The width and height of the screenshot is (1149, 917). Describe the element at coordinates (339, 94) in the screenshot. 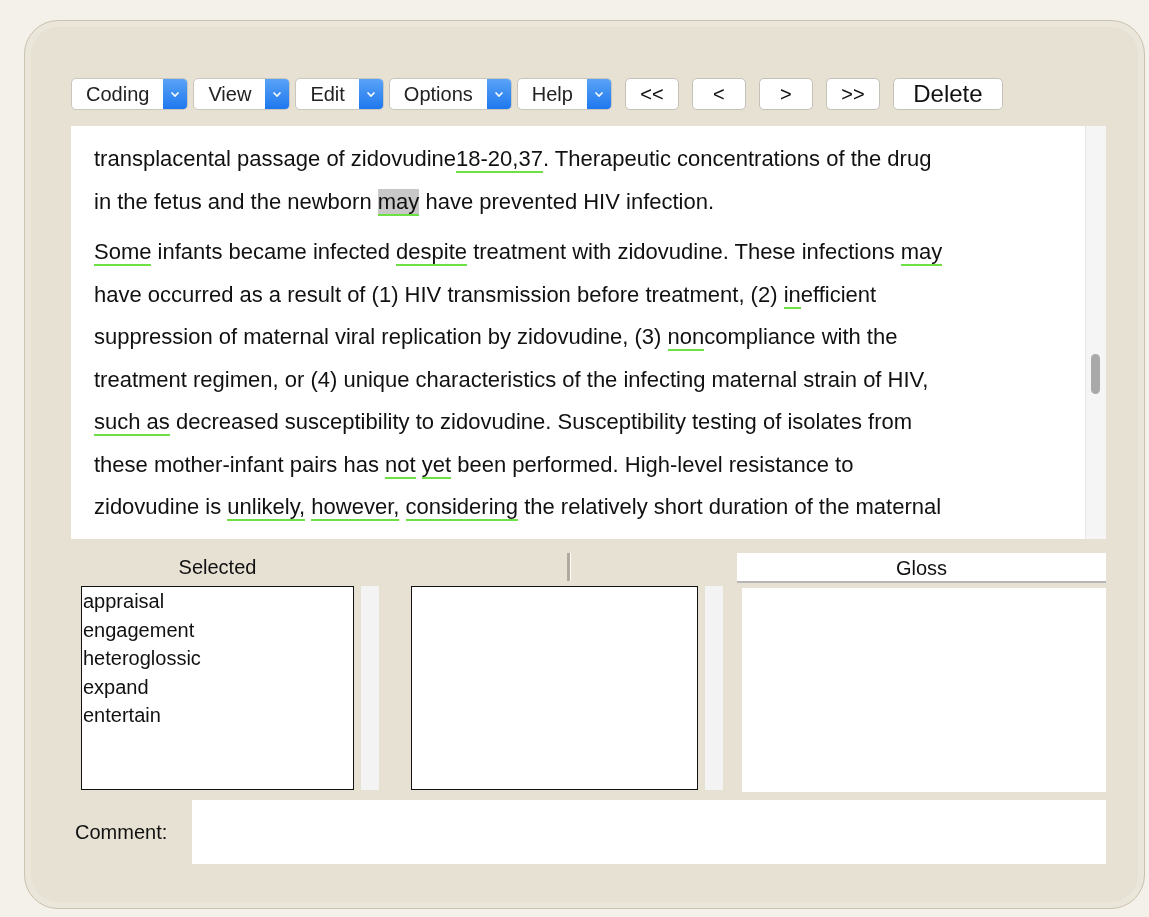

I see `menu-button: Edit` at that location.